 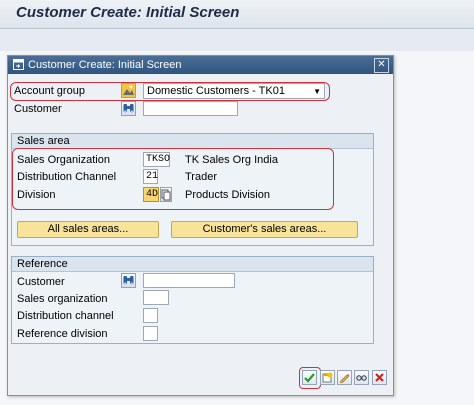 What do you see at coordinates (150, 333) in the screenshot?
I see `ref-division-input` at bounding box center [150, 333].